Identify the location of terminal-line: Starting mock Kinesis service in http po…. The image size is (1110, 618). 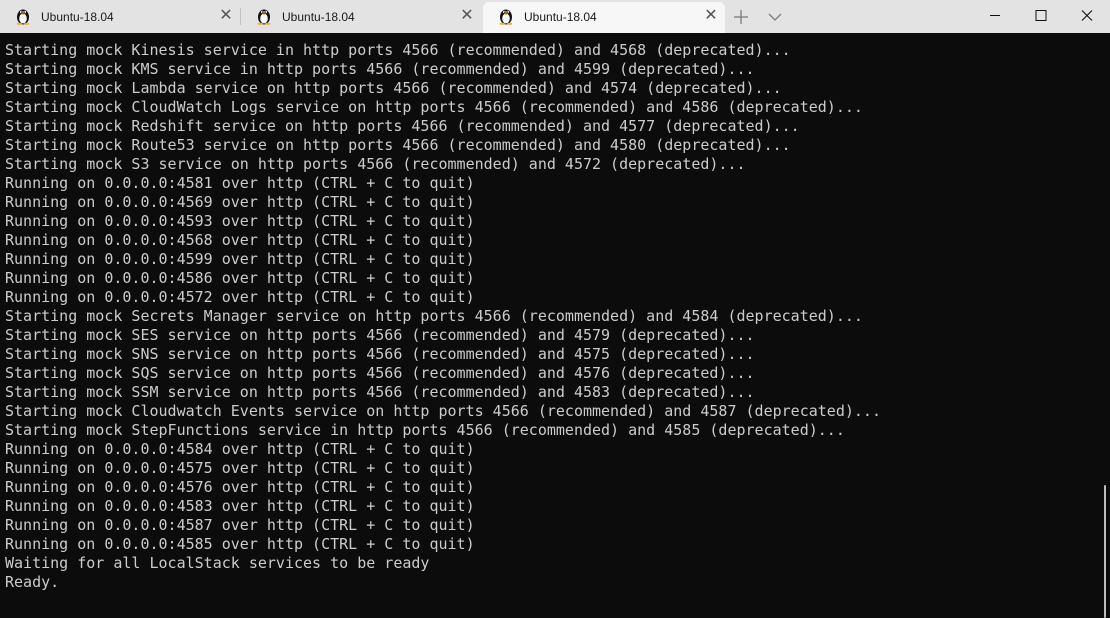
(398, 50).